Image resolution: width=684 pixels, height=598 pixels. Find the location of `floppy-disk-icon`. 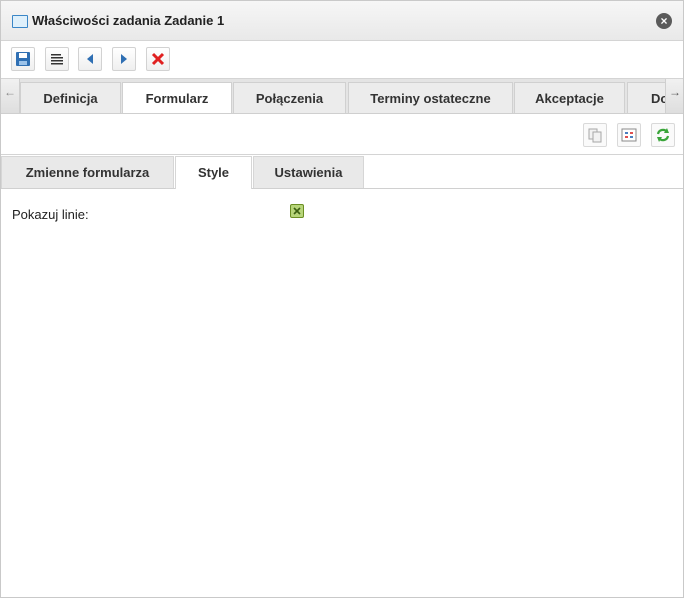

floppy-disk-icon is located at coordinates (23, 59).